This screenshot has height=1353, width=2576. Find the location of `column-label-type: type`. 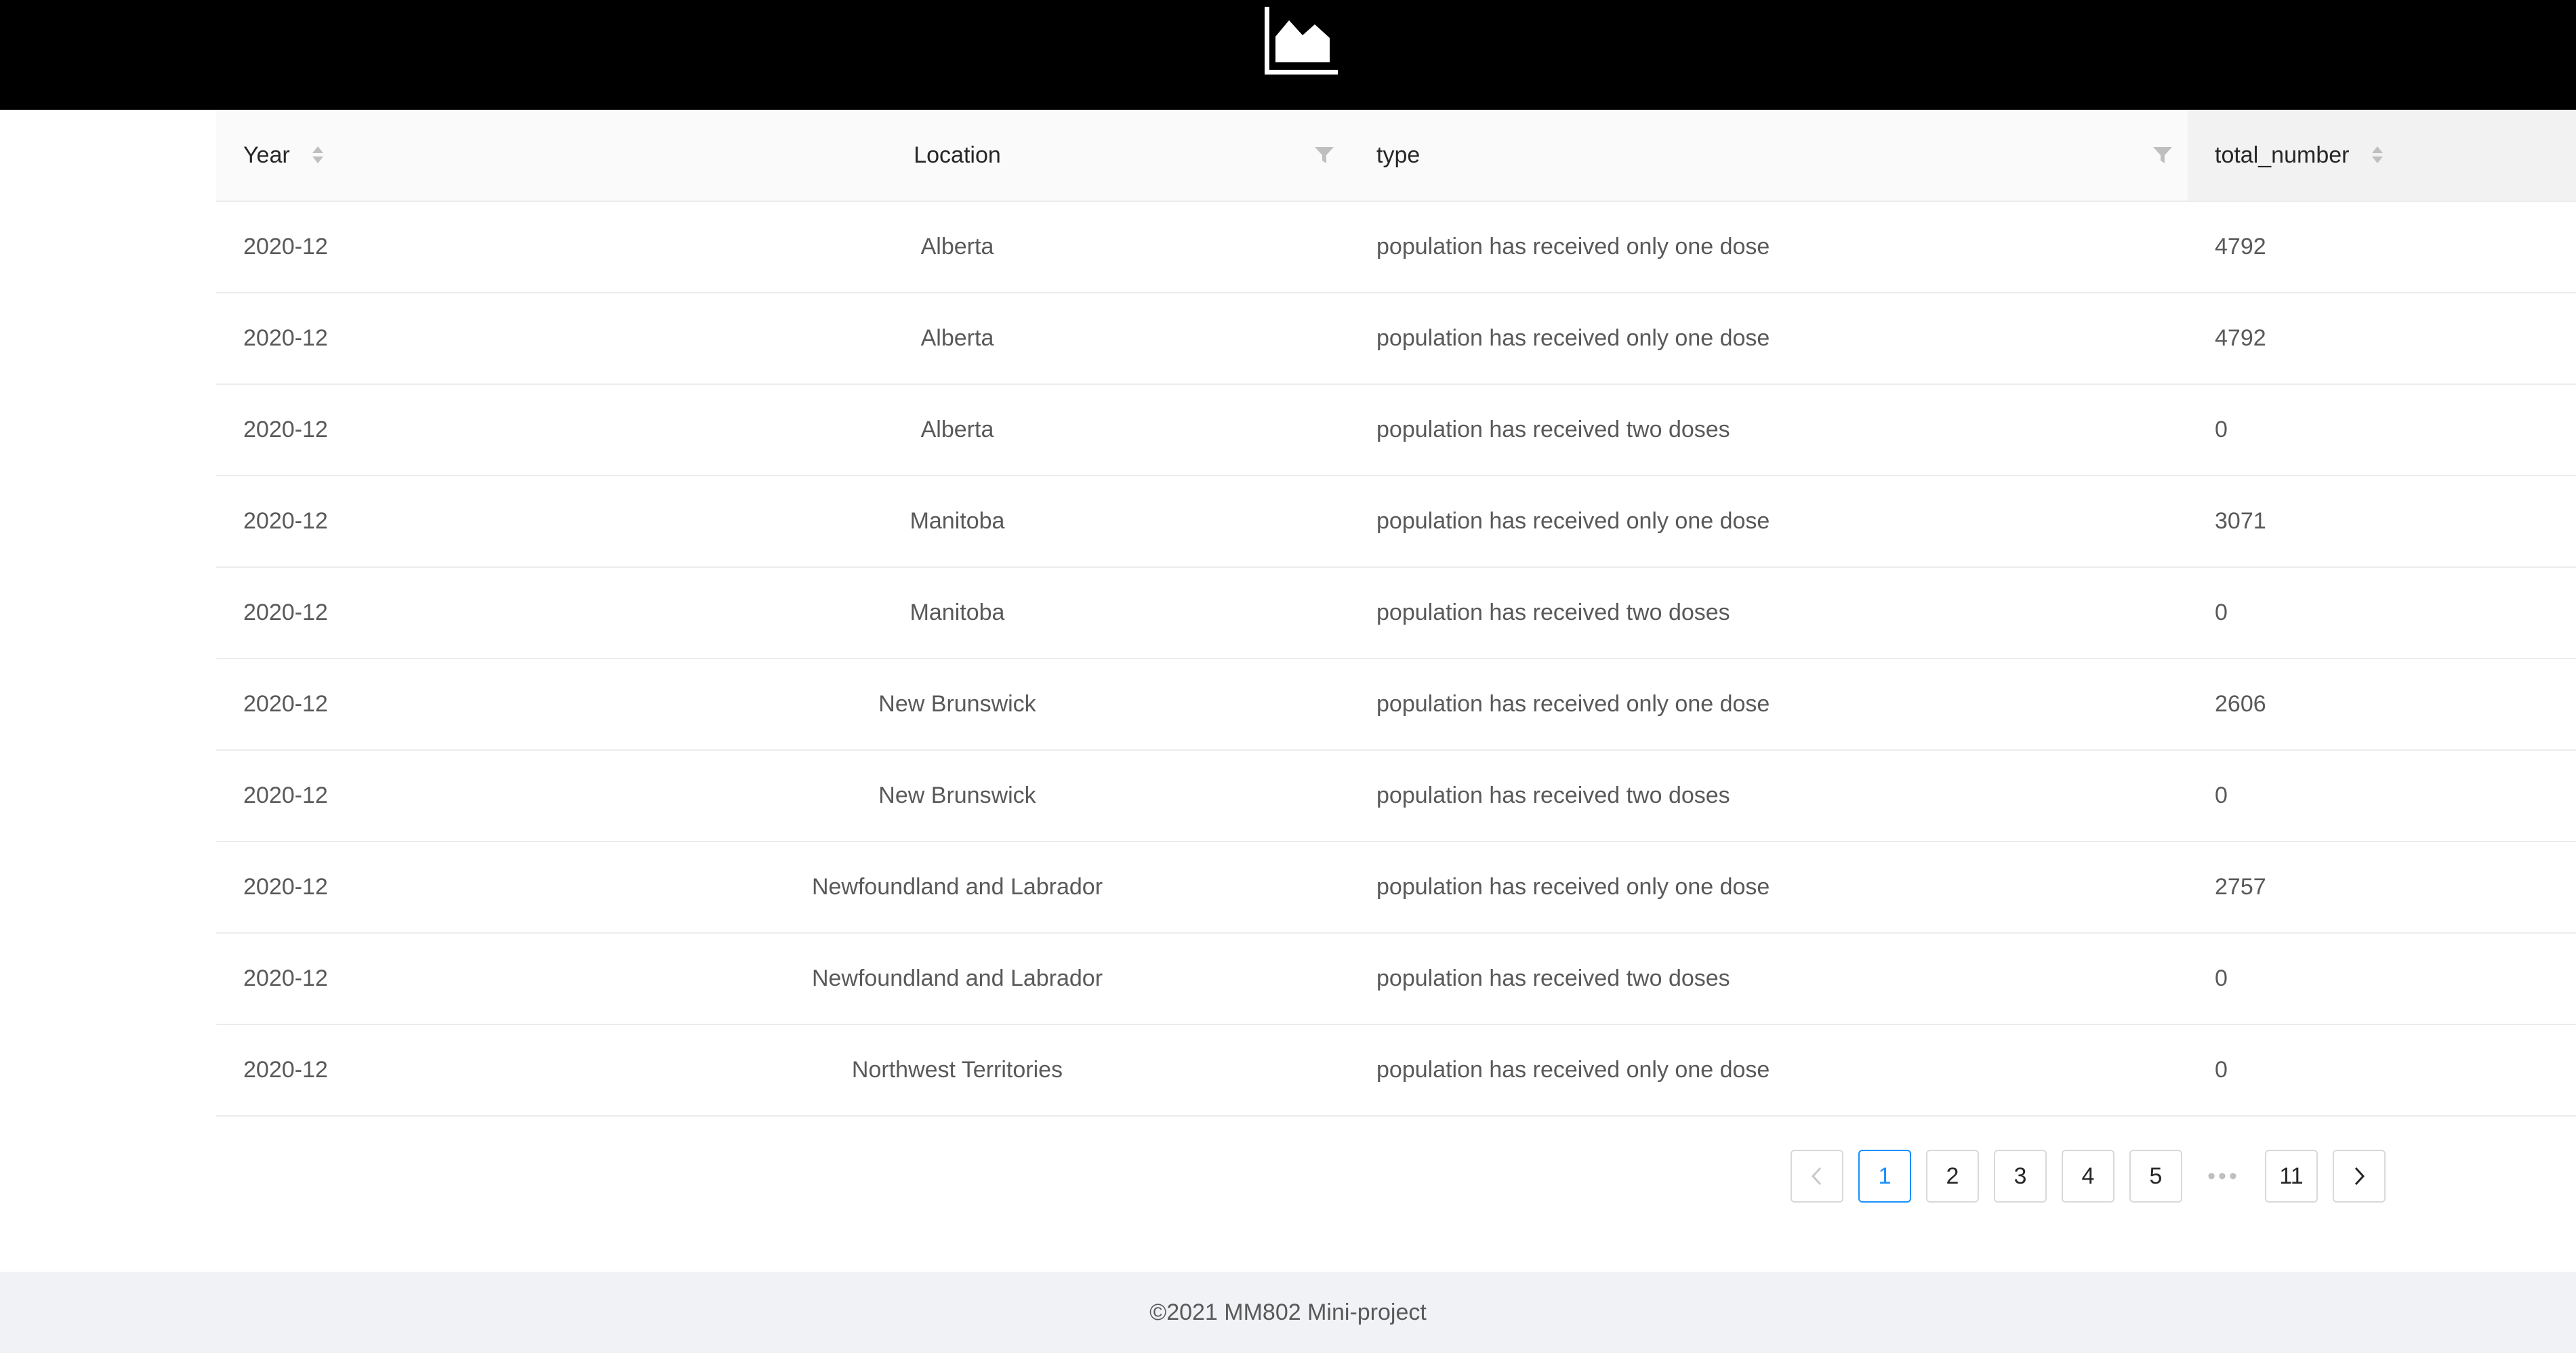

column-label-type: type is located at coordinates (1398, 155).